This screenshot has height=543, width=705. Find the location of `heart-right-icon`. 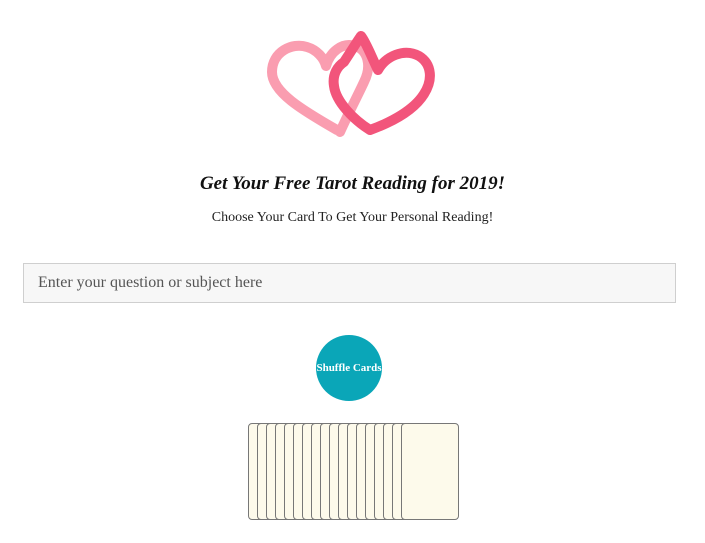

heart-right-icon is located at coordinates (381, 83).